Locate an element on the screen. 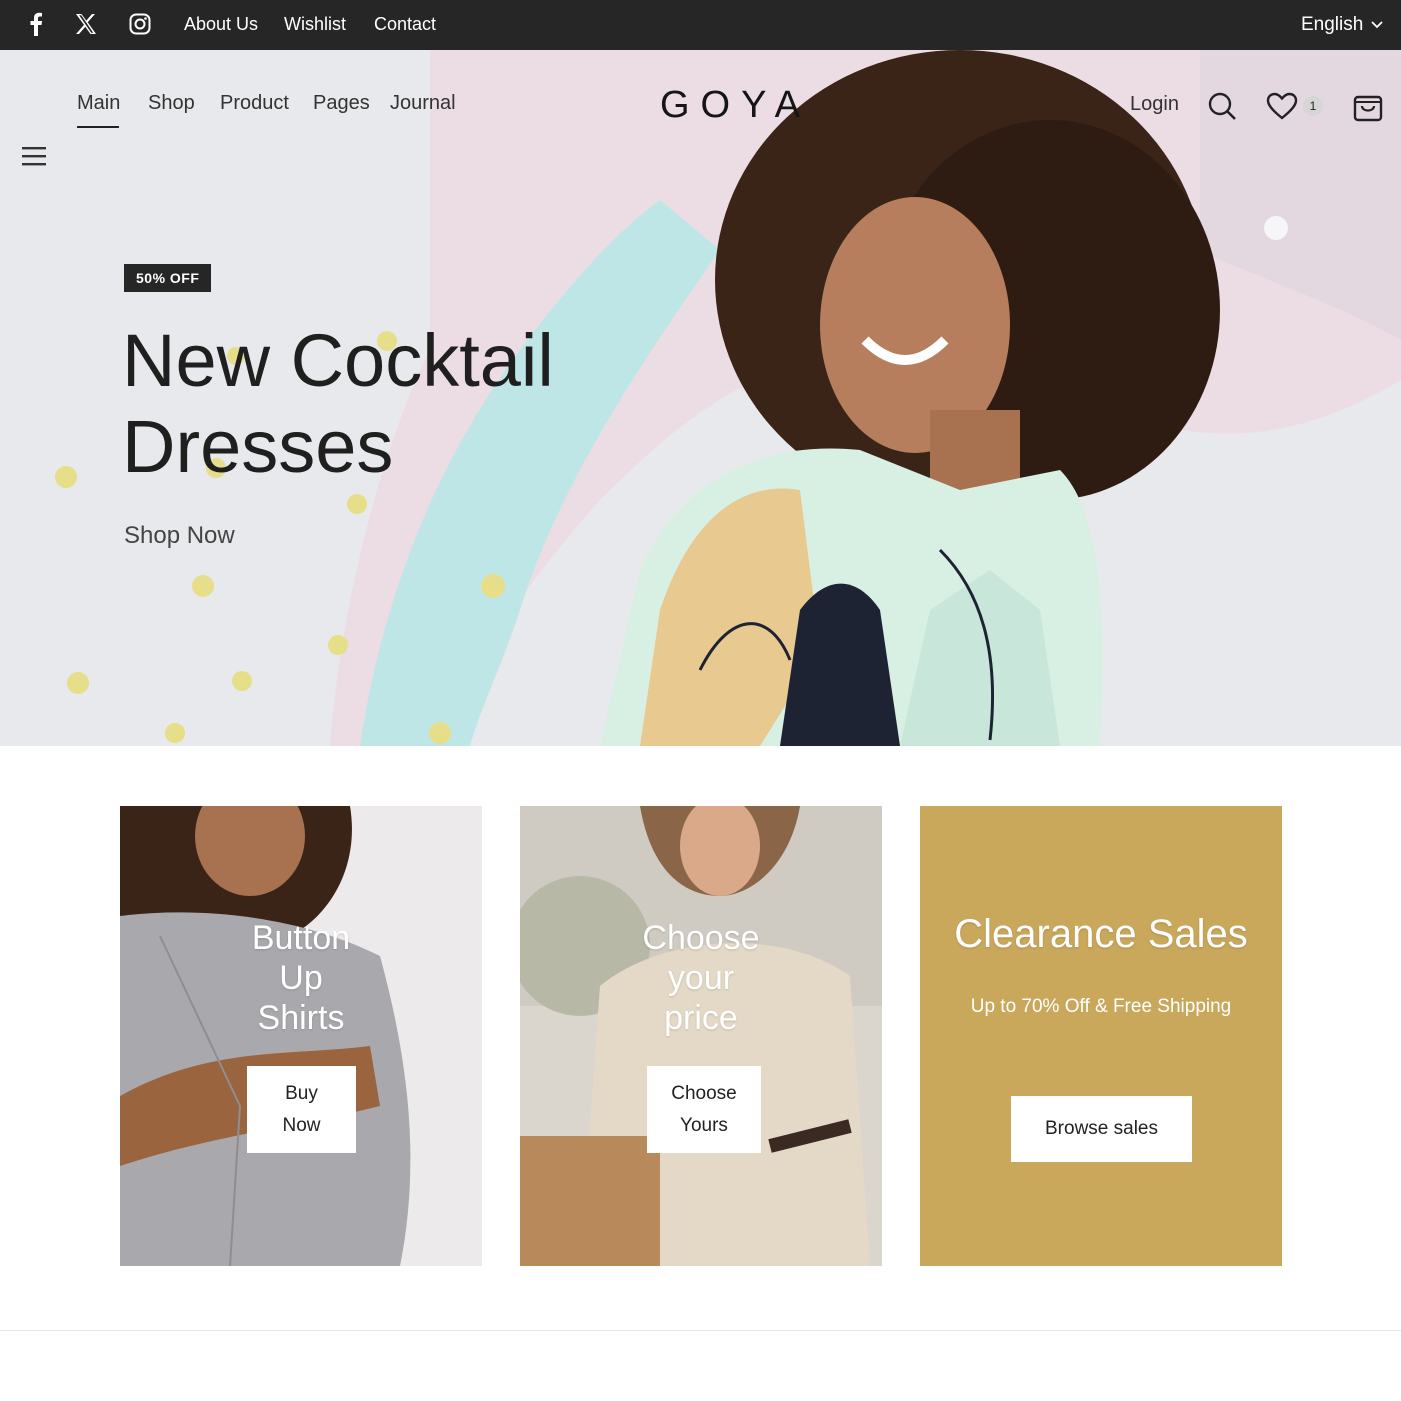 The height and width of the screenshot is (1401, 1401). chevron-down-icon is located at coordinates (1377, 25).